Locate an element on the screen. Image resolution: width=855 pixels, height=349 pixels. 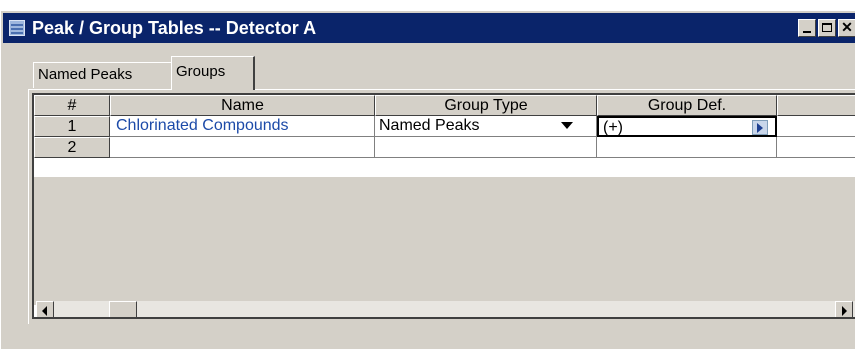
close-button: ✕ is located at coordinates (846, 28).